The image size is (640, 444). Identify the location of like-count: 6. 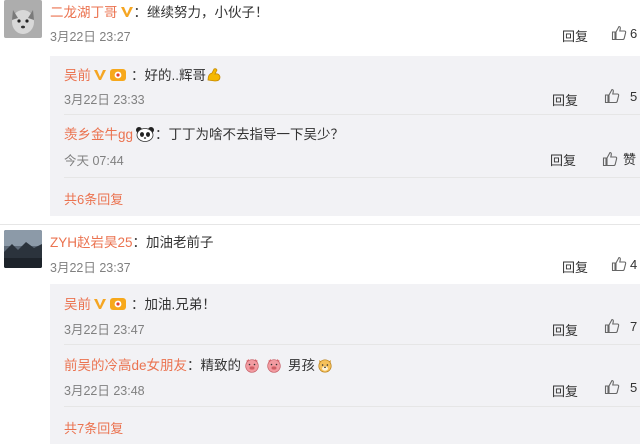
(634, 33).